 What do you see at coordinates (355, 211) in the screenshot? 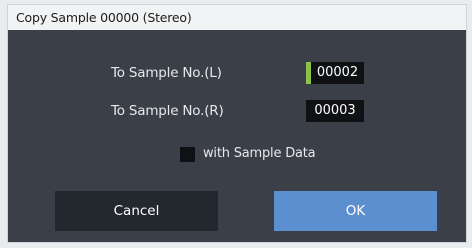
I see `ok-button: OK` at bounding box center [355, 211].